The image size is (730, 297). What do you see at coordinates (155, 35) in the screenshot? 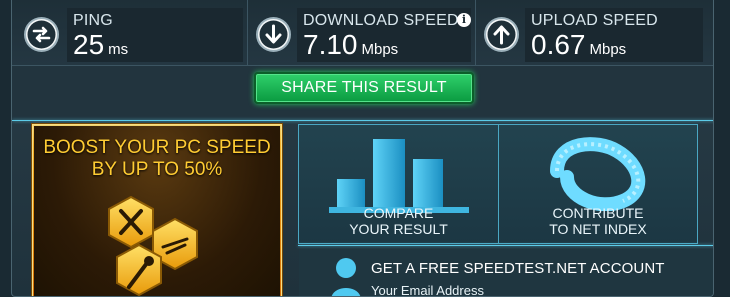
I see `ping-box: PING 25 ms` at bounding box center [155, 35].